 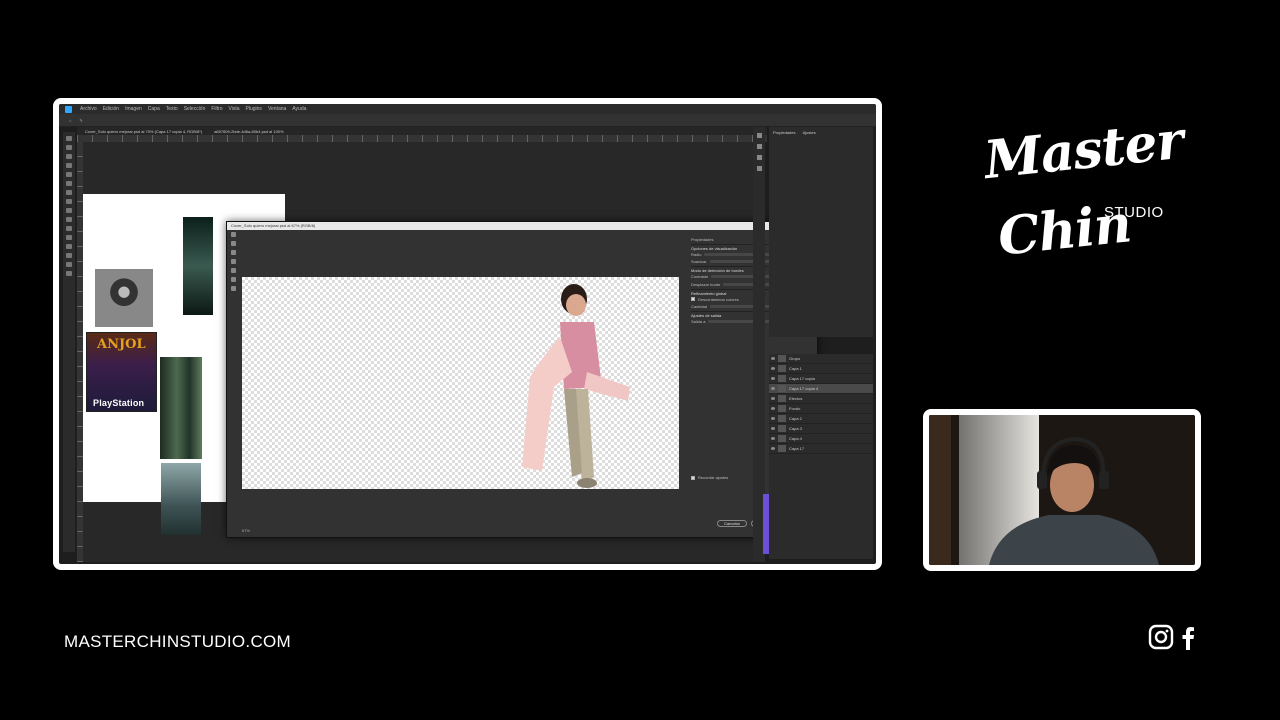 I want to click on crop-tool-icon, so click(x=69, y=174).